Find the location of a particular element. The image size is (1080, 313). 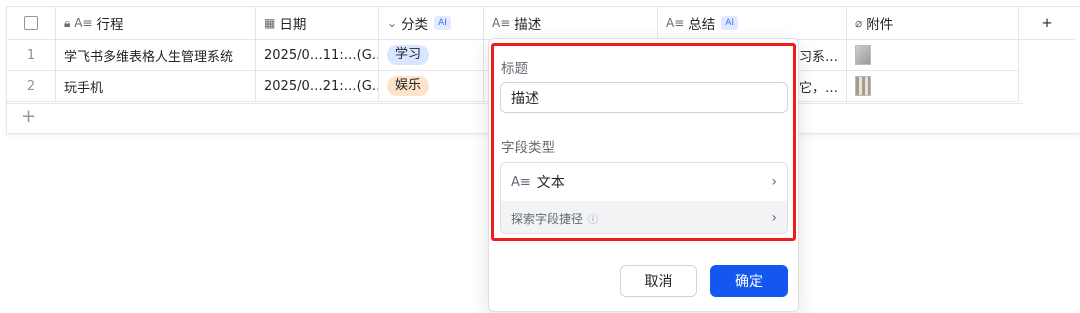

column-label: 附件 is located at coordinates (880, 25).